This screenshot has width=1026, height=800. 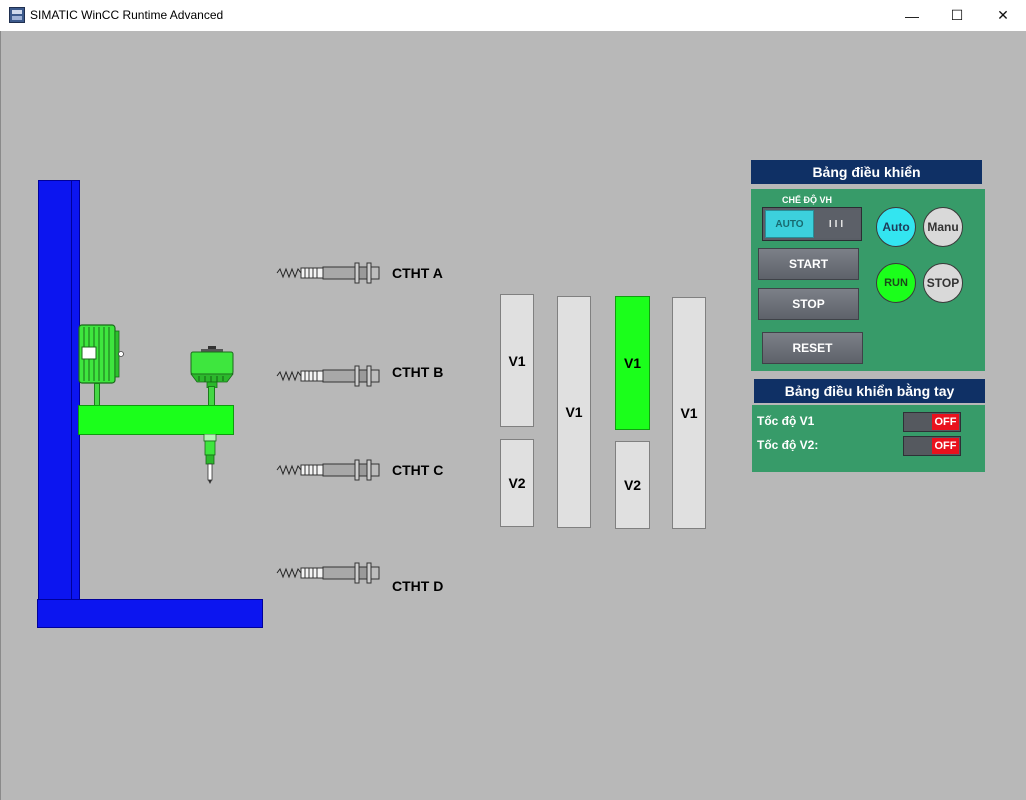 I want to click on control-panel-title: Bảng điều khiển, so click(x=866, y=172).